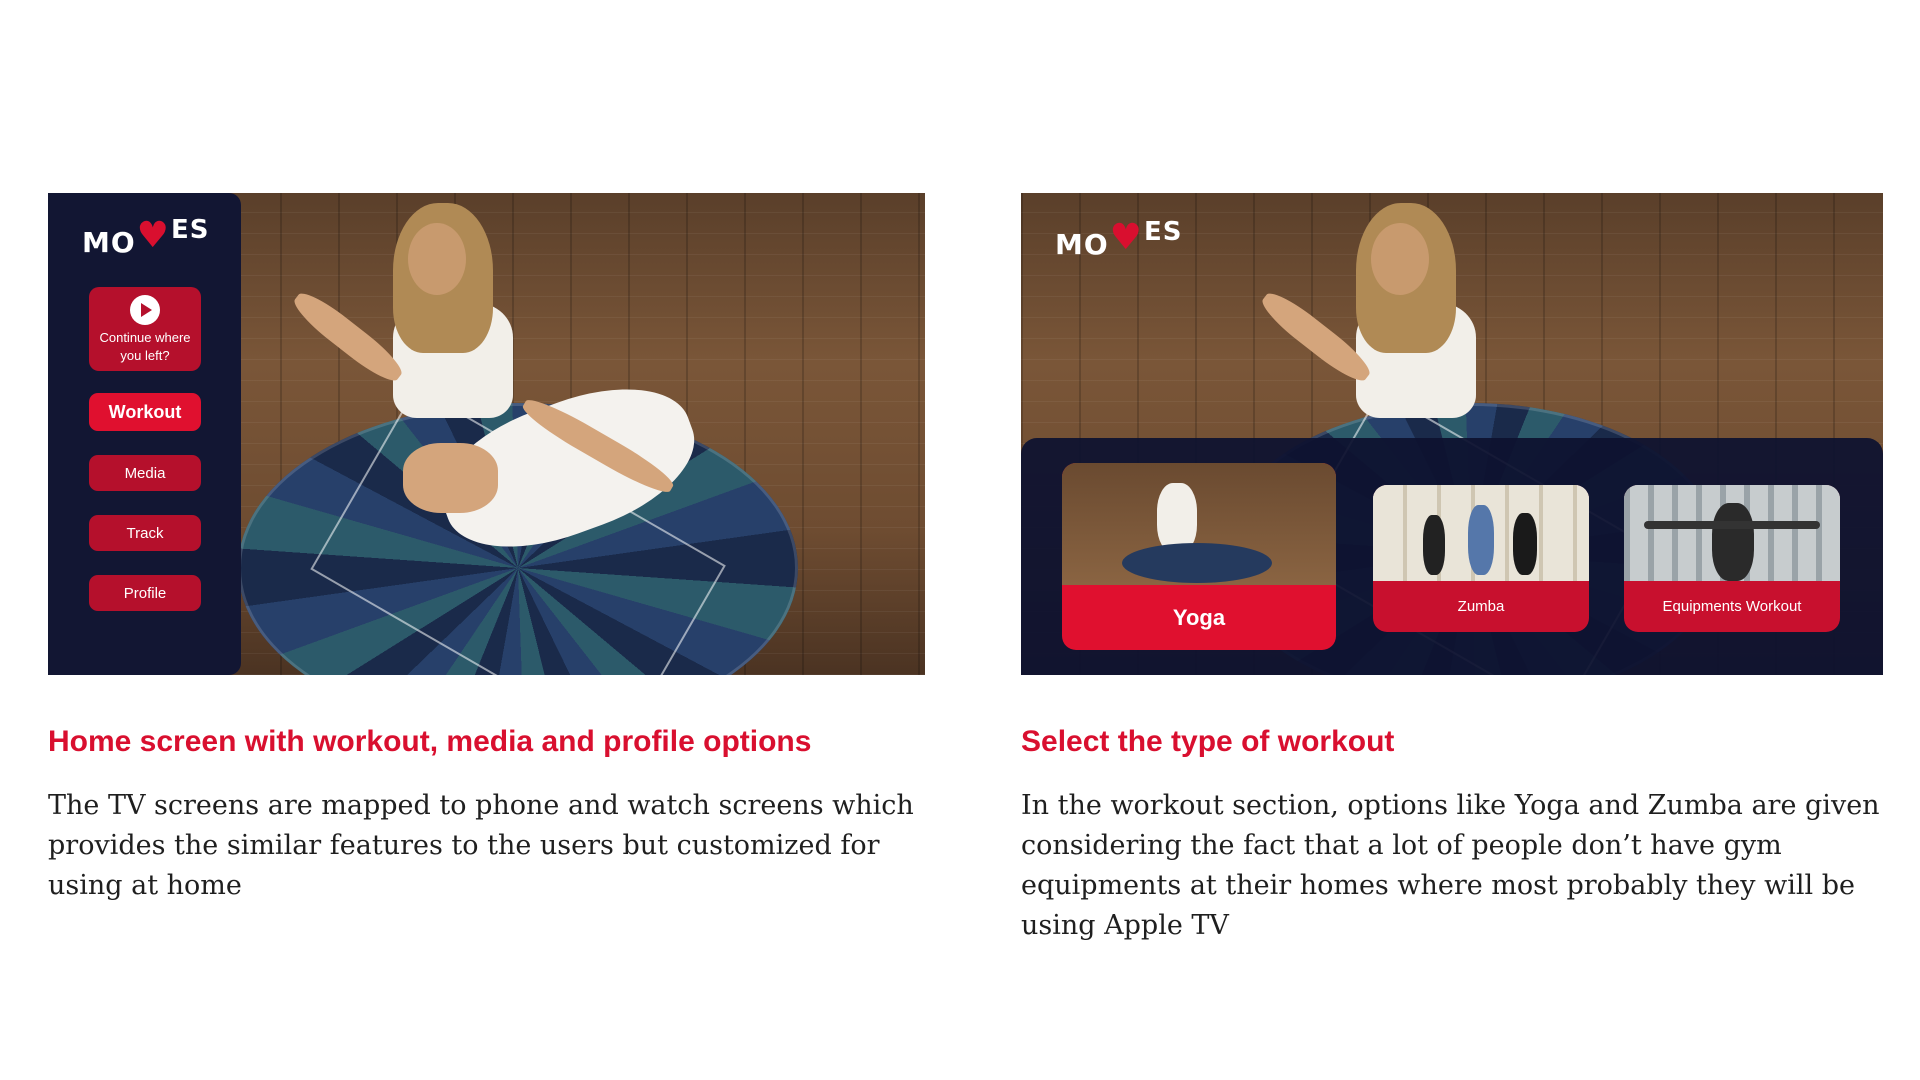 Image resolution: width=1920 pixels, height=1080 pixels. What do you see at coordinates (145, 412) in the screenshot?
I see `nav-workout-button: Workout` at bounding box center [145, 412].